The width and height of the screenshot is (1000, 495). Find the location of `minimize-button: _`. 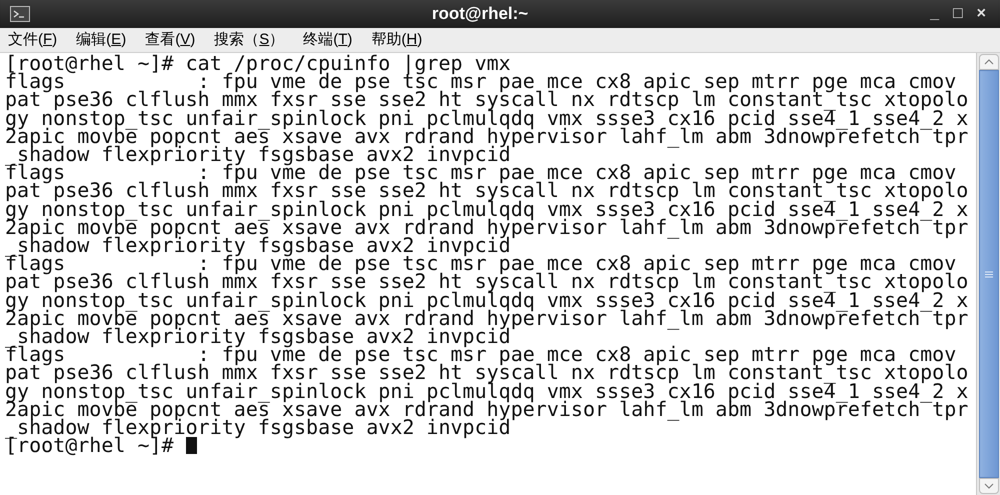

minimize-button: _ is located at coordinates (934, 14).